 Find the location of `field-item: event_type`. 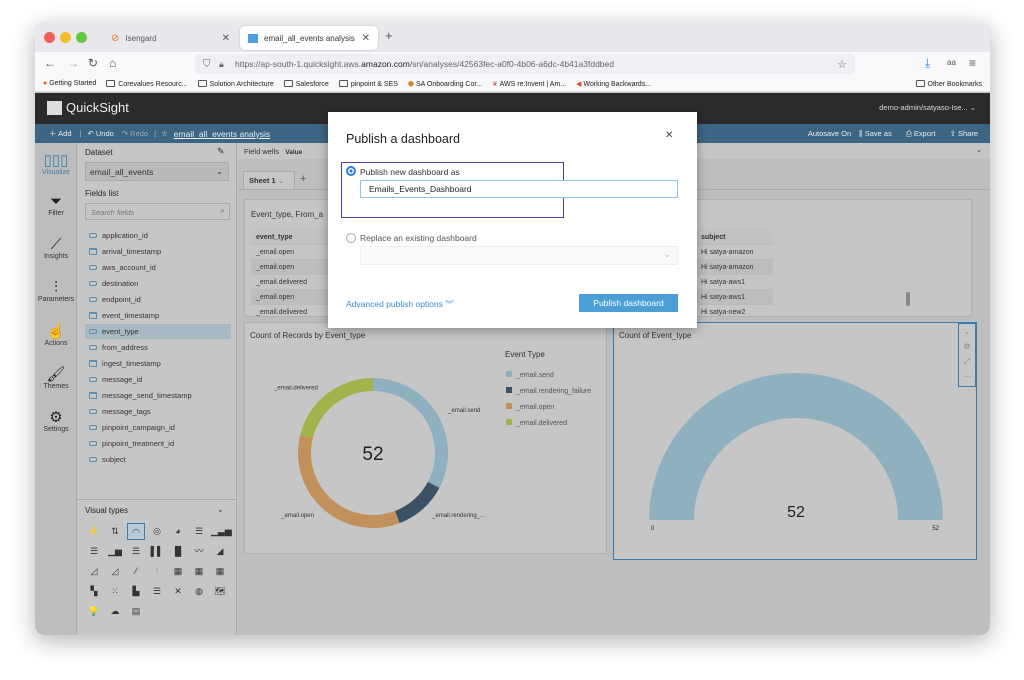

field-item: event_type is located at coordinates (158, 331).